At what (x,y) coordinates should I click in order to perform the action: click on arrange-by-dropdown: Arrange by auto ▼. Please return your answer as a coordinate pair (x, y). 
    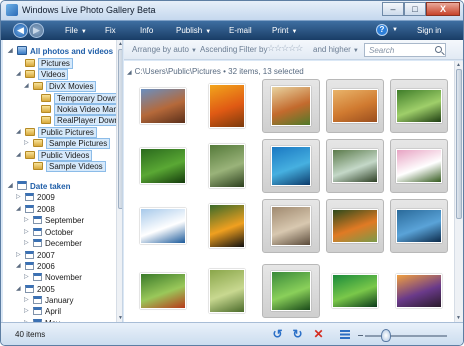
    Looking at the image, I should click on (164, 49).